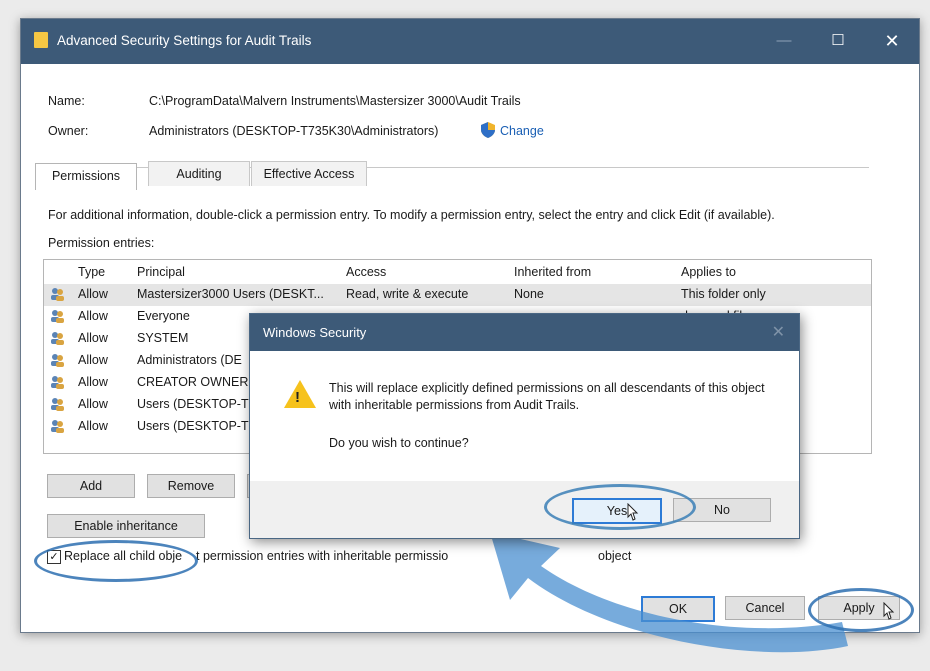 Image resolution: width=930 pixels, height=671 pixels. Describe the element at coordinates (315, 332) in the screenshot. I see `dialog-title: Windows Security` at that location.